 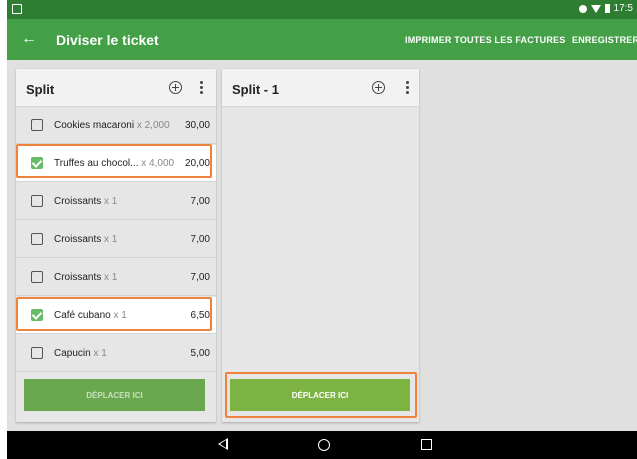 I want to click on status-bar: 17:5, so click(x=322, y=9).